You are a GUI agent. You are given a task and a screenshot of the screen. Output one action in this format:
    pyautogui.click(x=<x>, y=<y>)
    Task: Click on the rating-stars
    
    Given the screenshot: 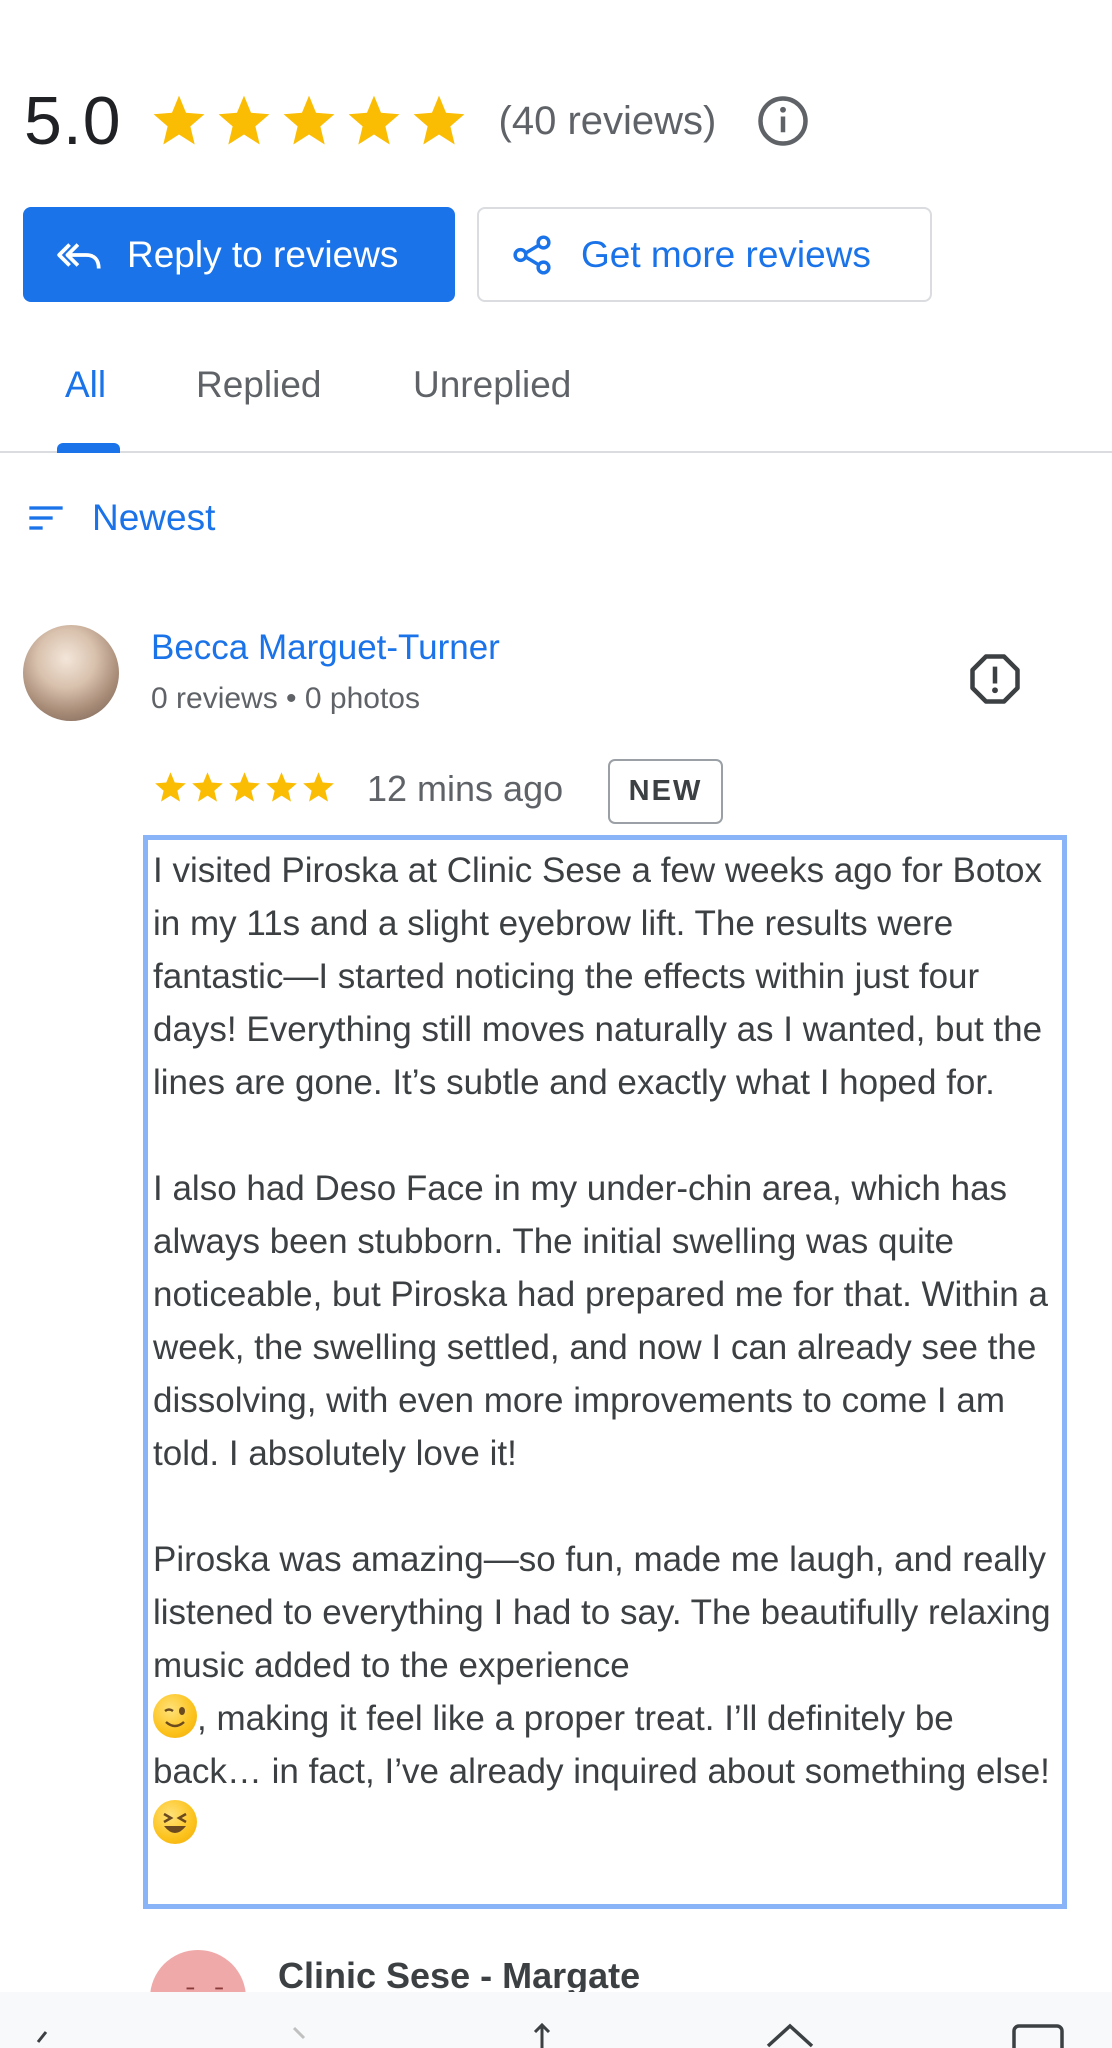 What is the action you would take?
    pyautogui.click(x=312, y=121)
    